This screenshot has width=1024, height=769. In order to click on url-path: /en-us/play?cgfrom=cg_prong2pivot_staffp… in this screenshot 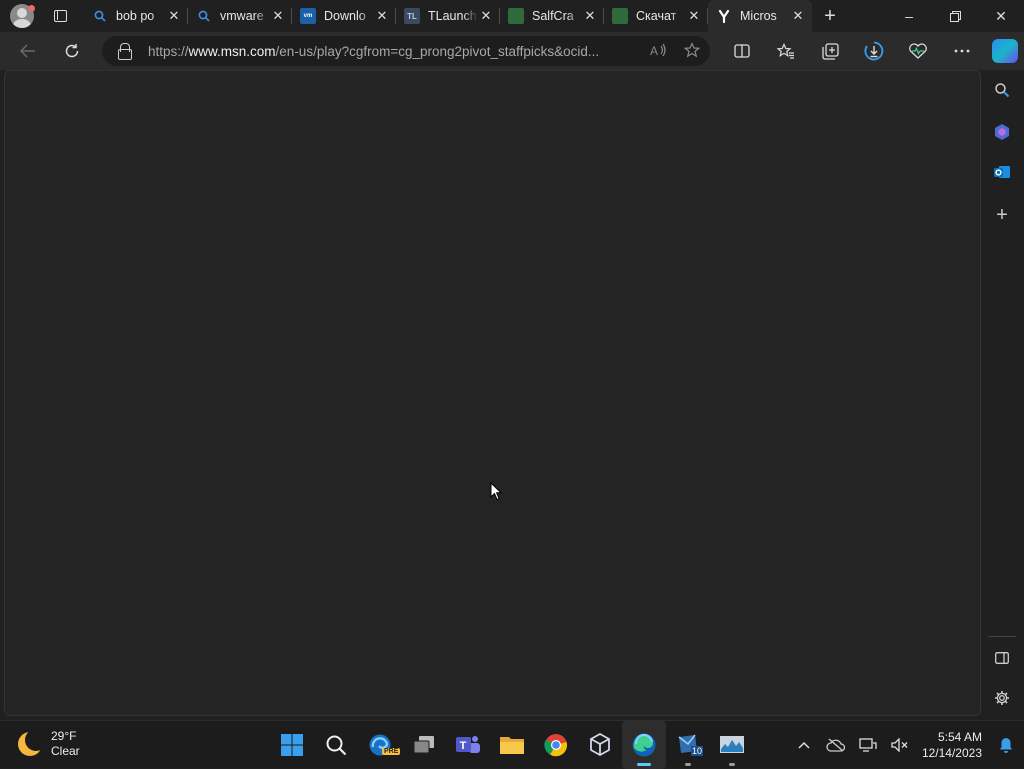, I will do `click(437, 51)`.